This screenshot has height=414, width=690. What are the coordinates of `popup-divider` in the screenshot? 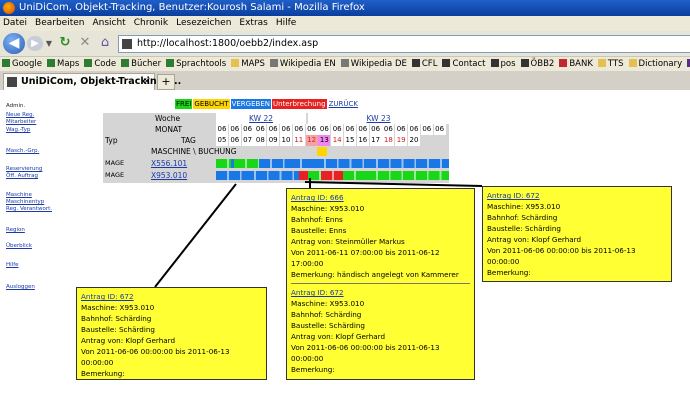 It's located at (380, 283).